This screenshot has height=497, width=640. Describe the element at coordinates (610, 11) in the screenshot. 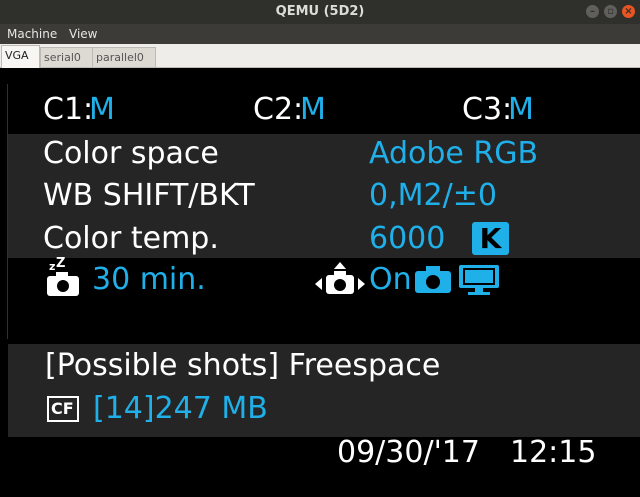

I see `maximize-icon: ▫` at that location.